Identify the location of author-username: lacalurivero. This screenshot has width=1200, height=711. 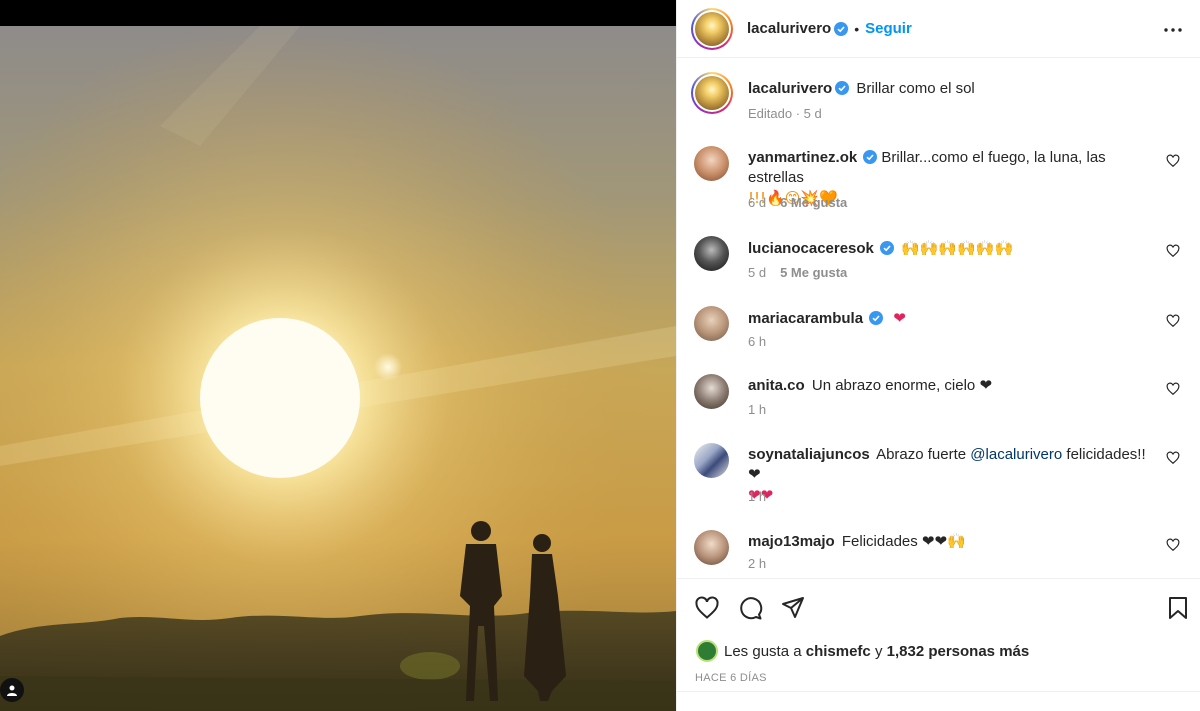
(789, 28).